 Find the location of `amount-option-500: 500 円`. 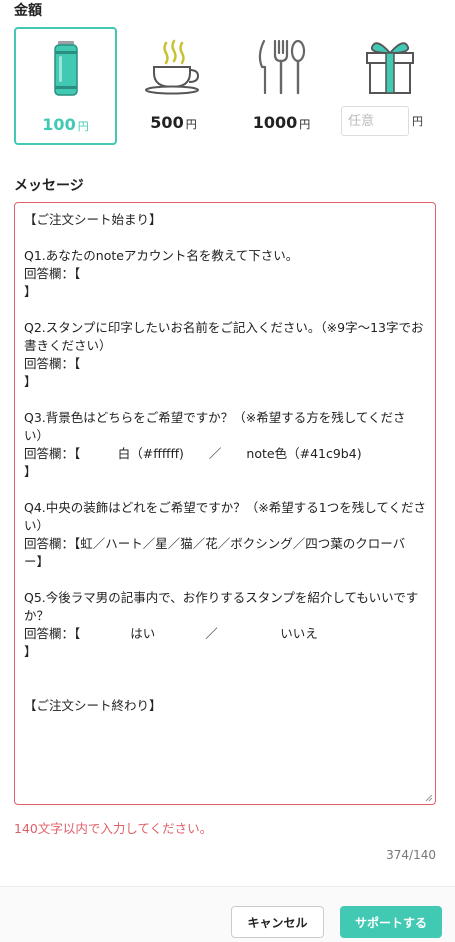

amount-option-500: 500 円 is located at coordinates (173, 86).